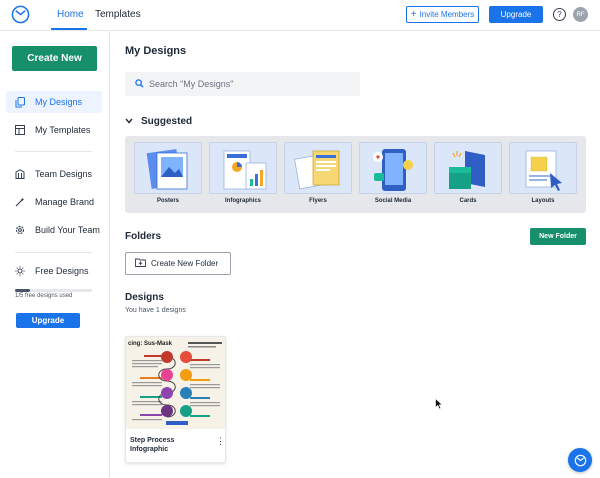  What do you see at coordinates (413, 14) in the screenshot?
I see `plus-icon: +` at bounding box center [413, 14].